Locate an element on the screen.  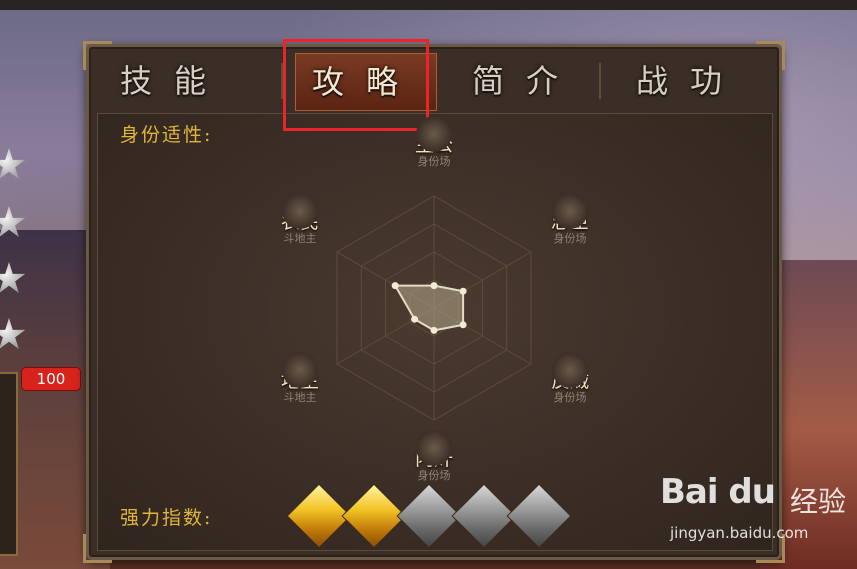
radar-point-landlord is located at coordinates (415, 319).